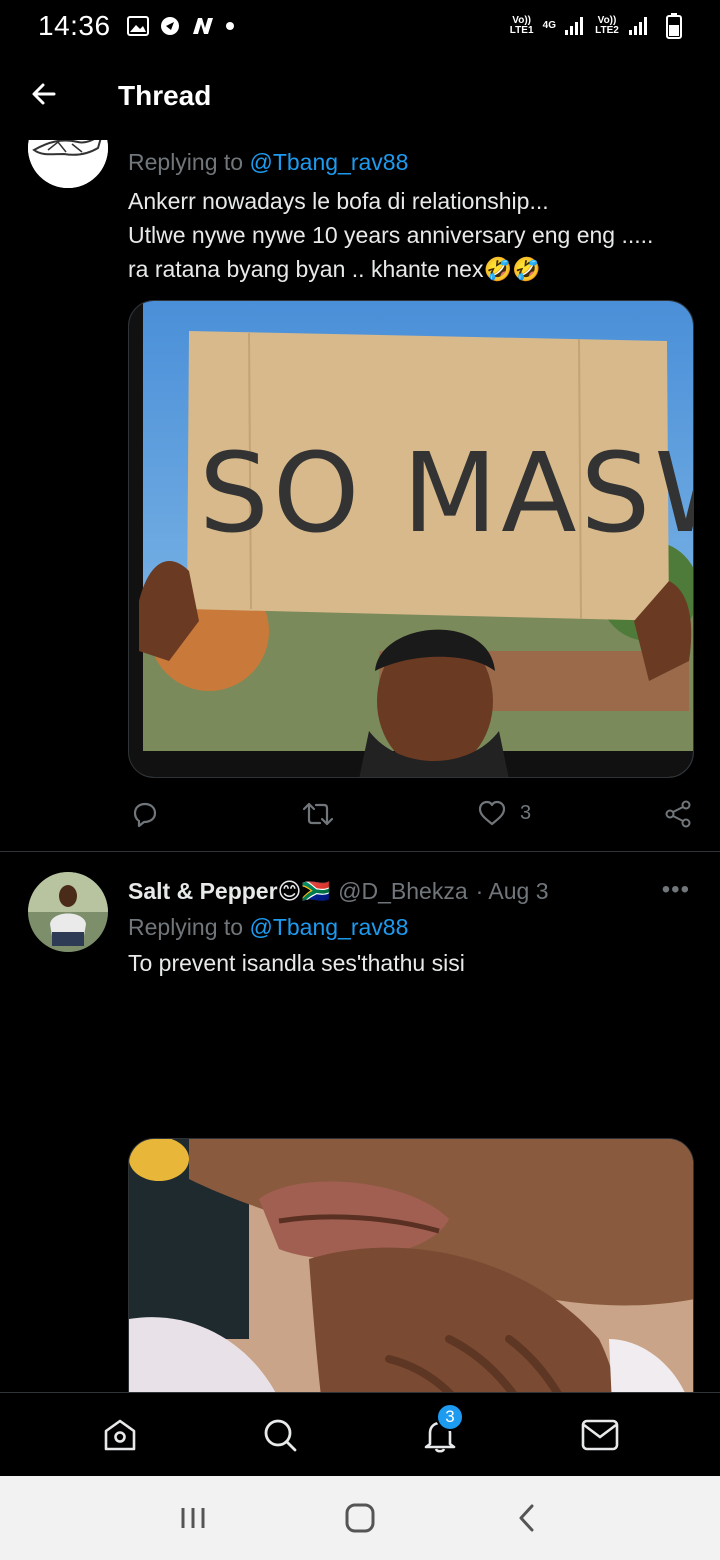 The width and height of the screenshot is (720, 1560). I want to click on chevron-left-icon, so click(526, 1518).